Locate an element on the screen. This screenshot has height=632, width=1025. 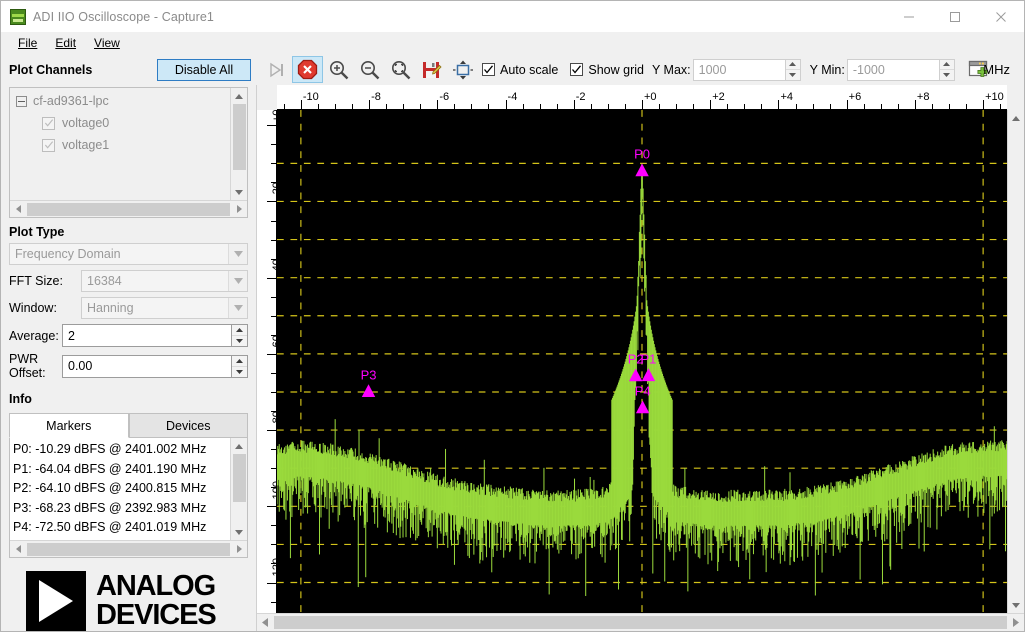
show-grid-control: Show grid is located at coordinates (607, 70).